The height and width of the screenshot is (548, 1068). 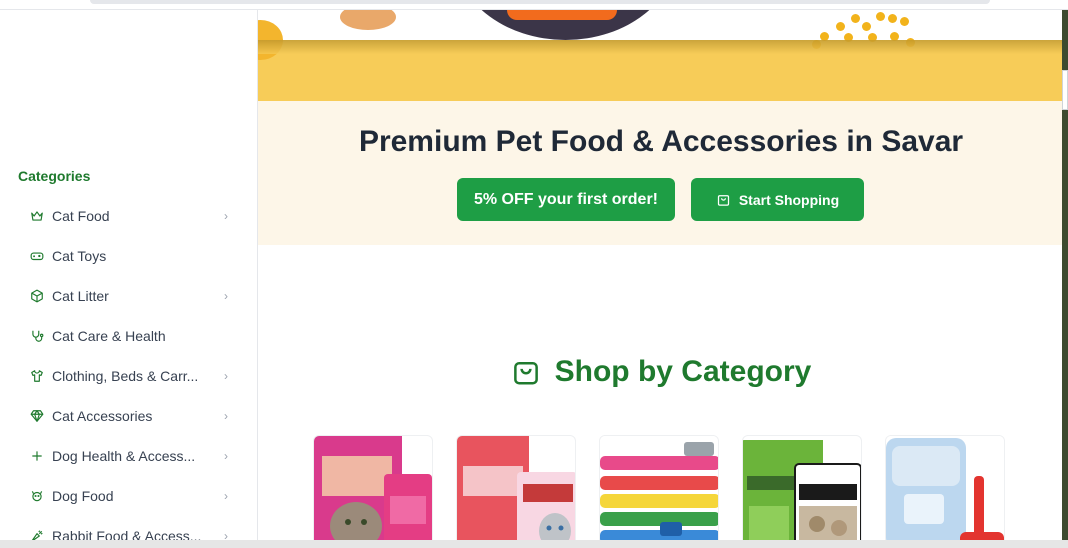 I want to click on shirt-icon, so click(x=37, y=376).